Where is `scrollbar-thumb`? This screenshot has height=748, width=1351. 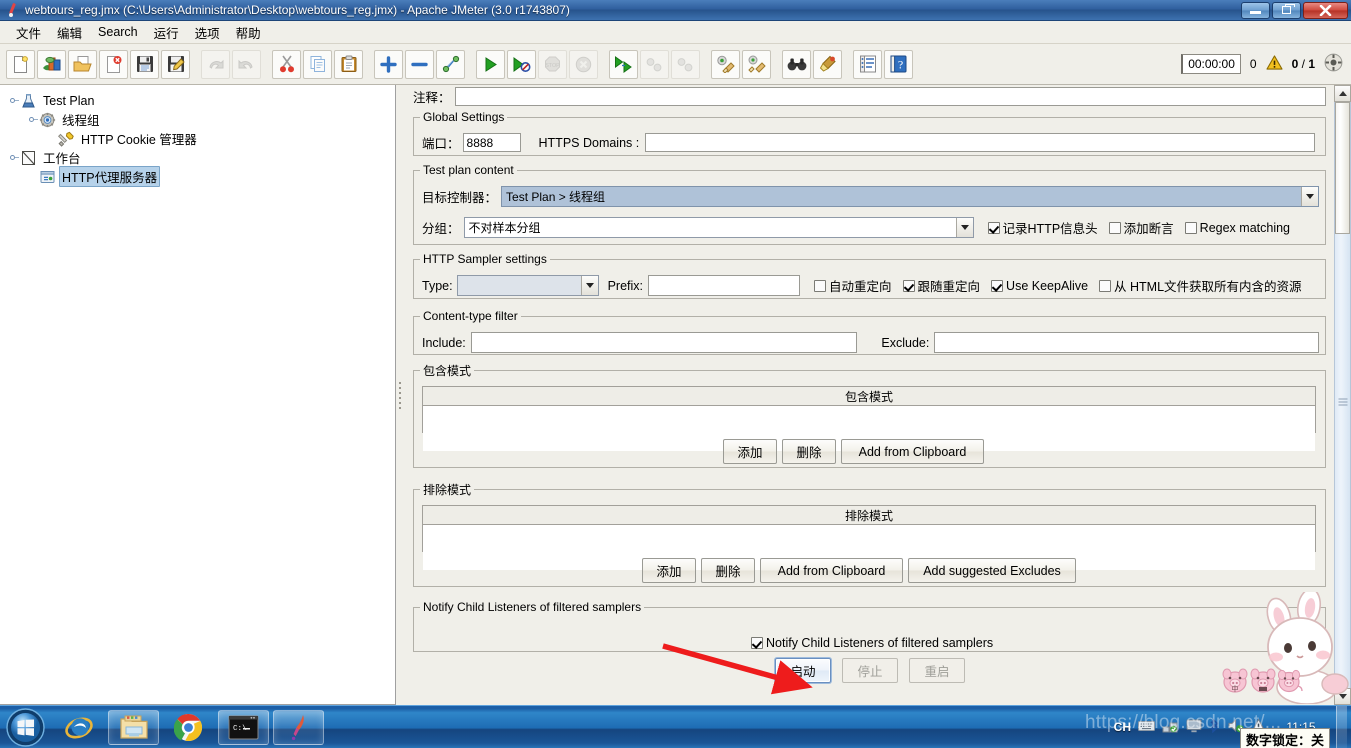 scrollbar-thumb is located at coordinates (1342, 168).